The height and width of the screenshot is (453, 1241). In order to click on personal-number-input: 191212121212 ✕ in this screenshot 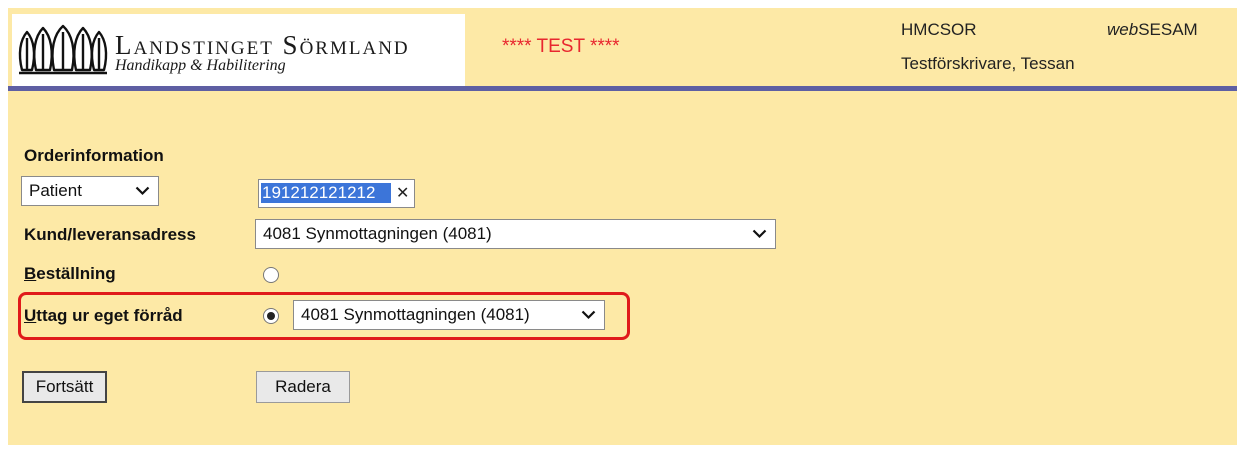, I will do `click(336, 193)`.